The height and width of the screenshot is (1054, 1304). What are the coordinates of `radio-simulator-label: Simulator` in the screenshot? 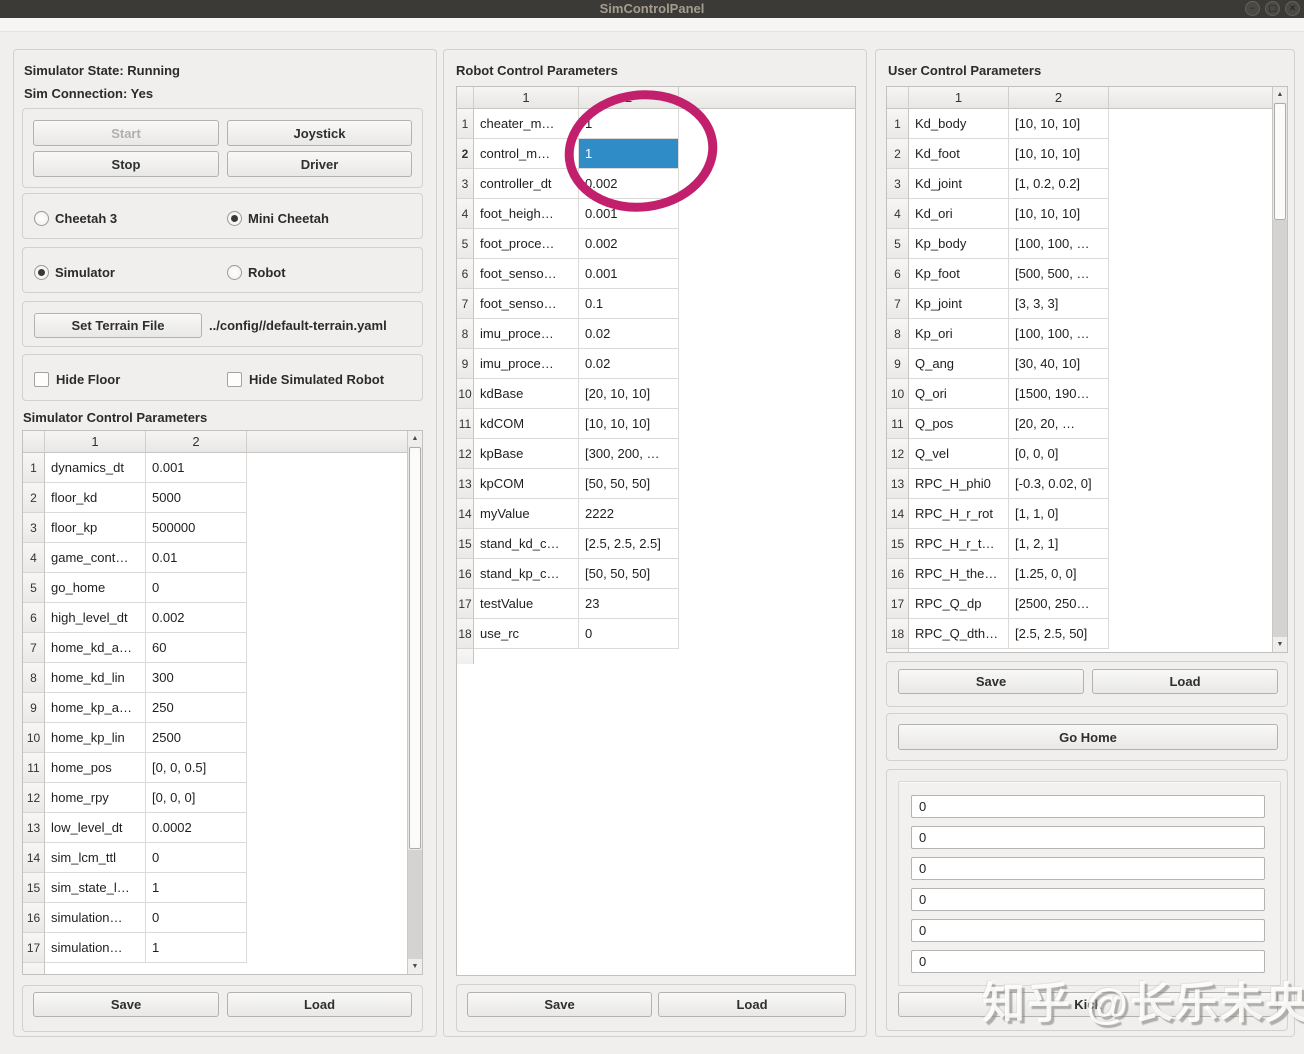 It's located at (85, 272).